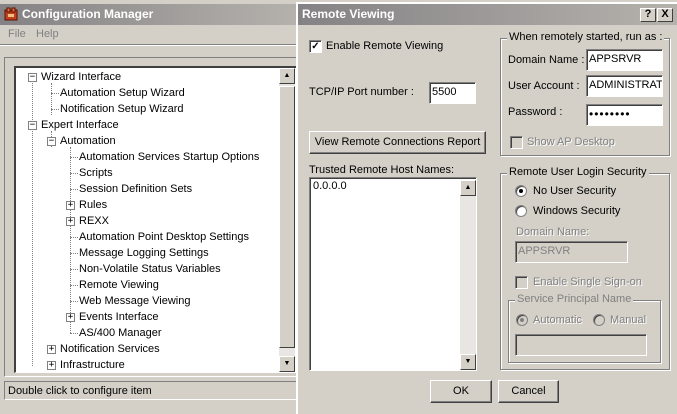  Describe the element at coordinates (574, 299) in the screenshot. I see `spn-group-title: Service Principal Name` at that location.